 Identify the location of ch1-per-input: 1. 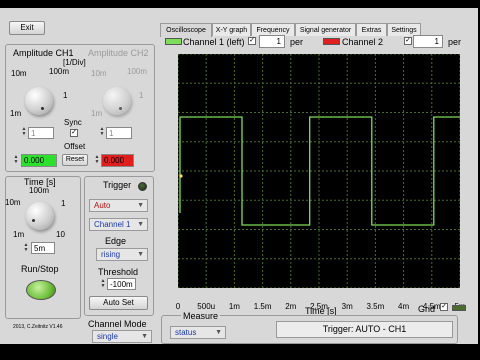
(272, 41).